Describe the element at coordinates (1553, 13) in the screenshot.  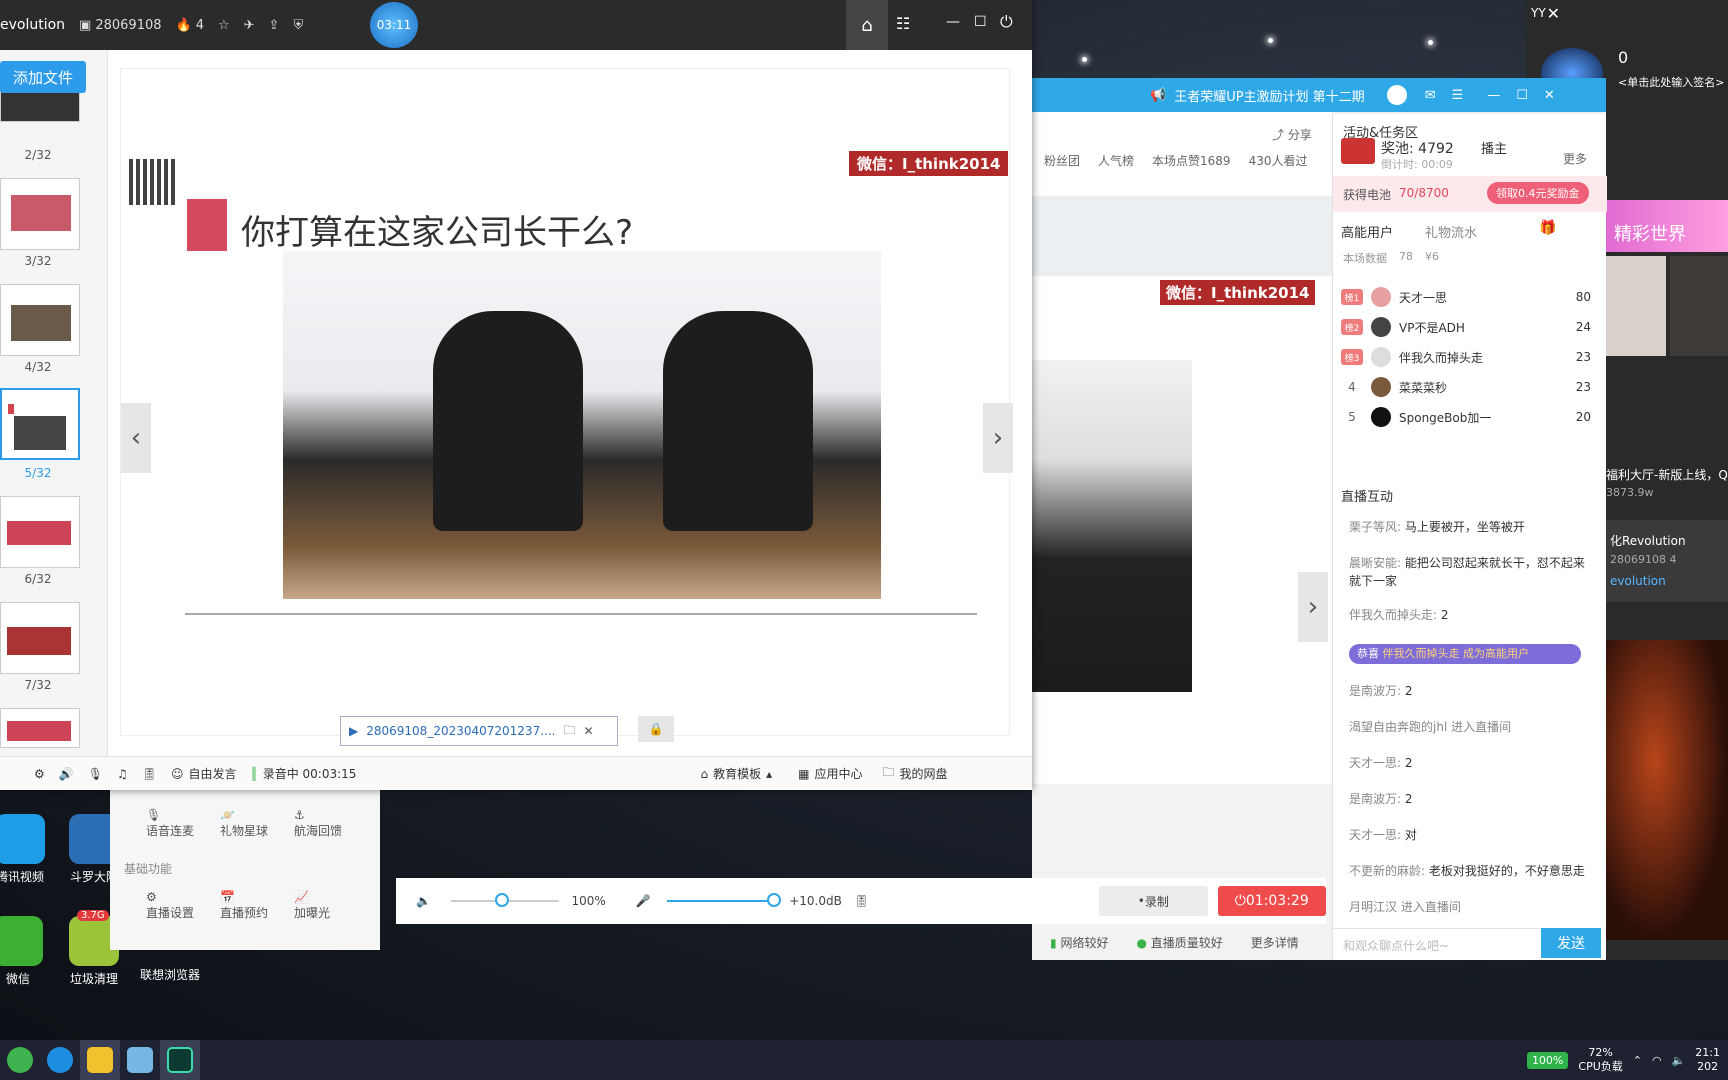
I see `yy-close-icon: ✕` at that location.